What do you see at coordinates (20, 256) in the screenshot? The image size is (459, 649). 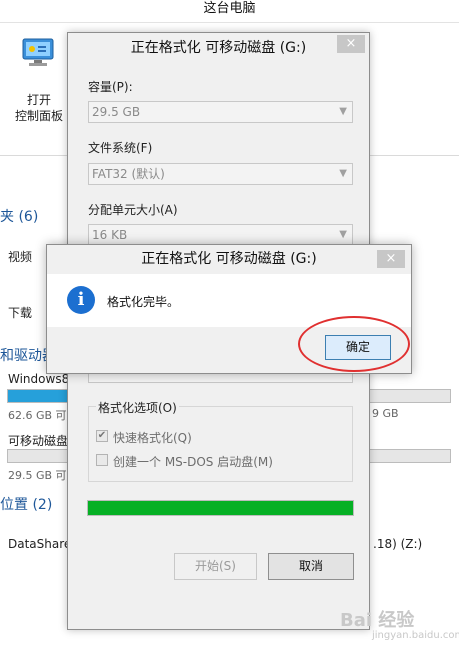 I see `folder-item-videos: 视频` at bounding box center [20, 256].